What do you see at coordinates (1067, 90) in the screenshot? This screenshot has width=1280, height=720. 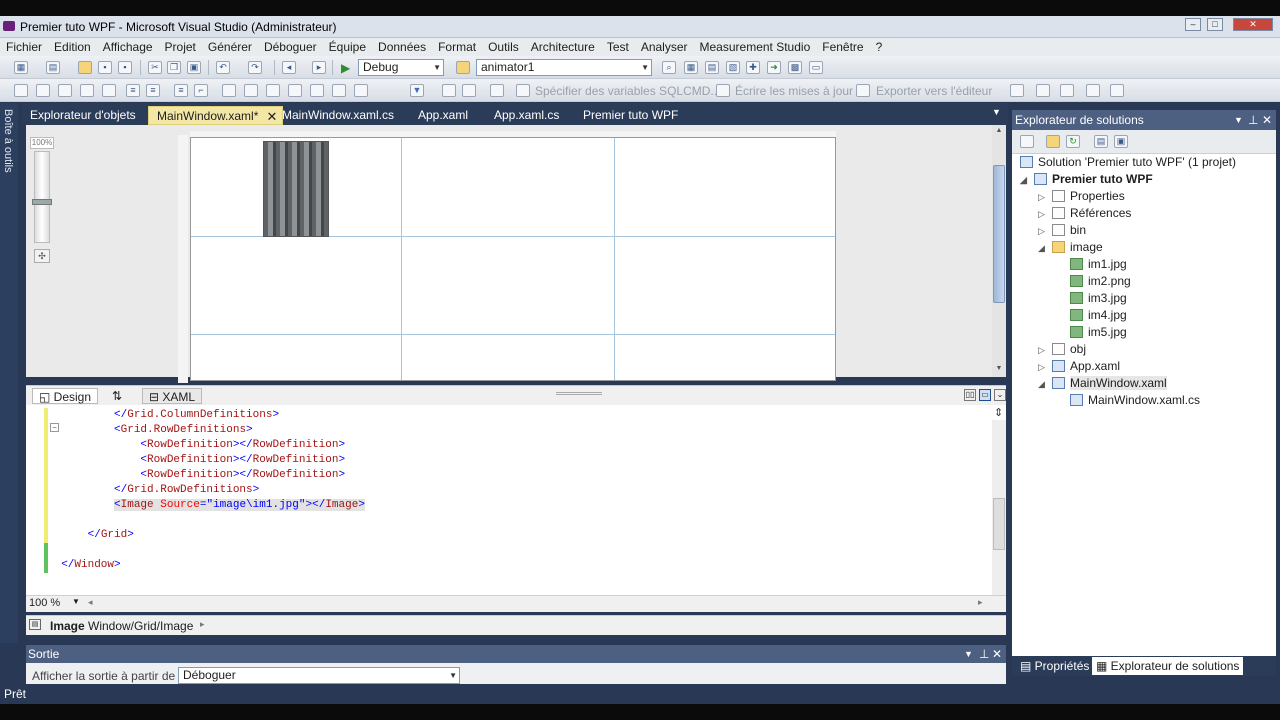 I see `compare-settings-icon` at bounding box center [1067, 90].